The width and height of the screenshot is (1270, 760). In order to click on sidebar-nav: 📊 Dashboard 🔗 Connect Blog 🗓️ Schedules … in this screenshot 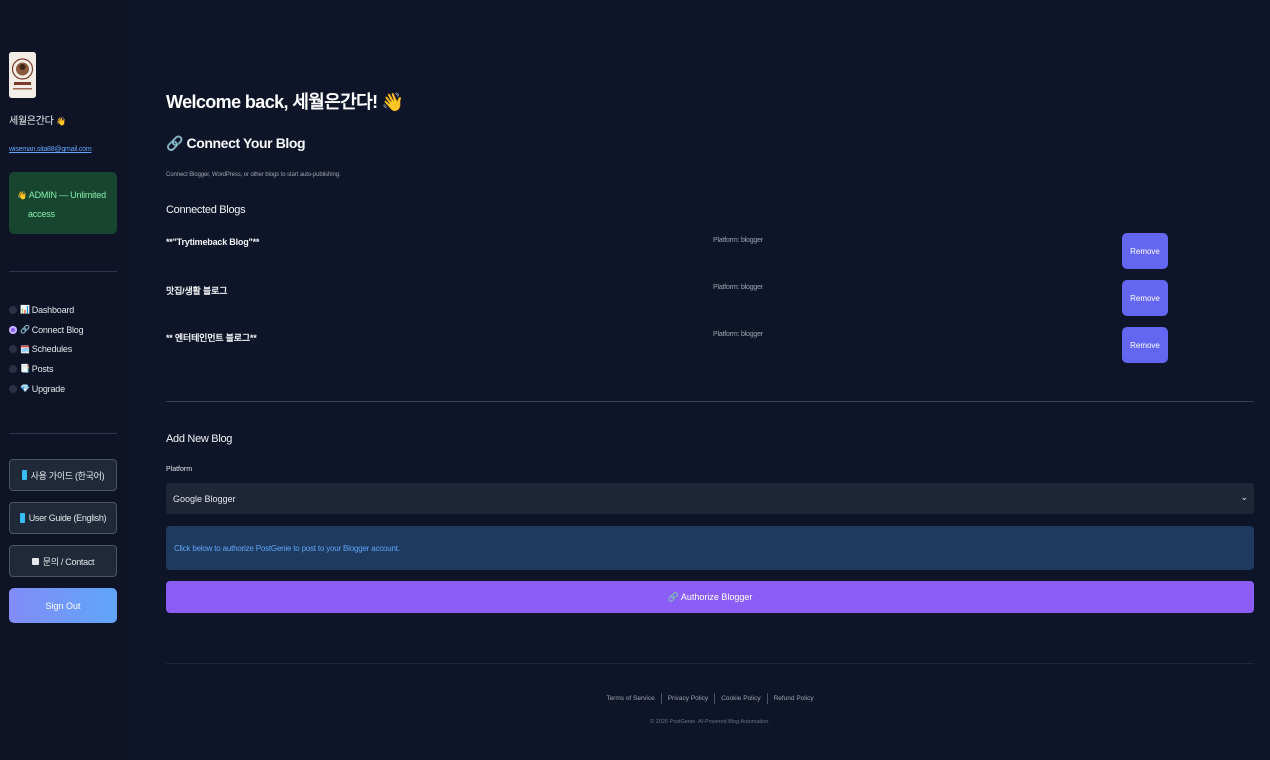, I will do `click(46, 349)`.